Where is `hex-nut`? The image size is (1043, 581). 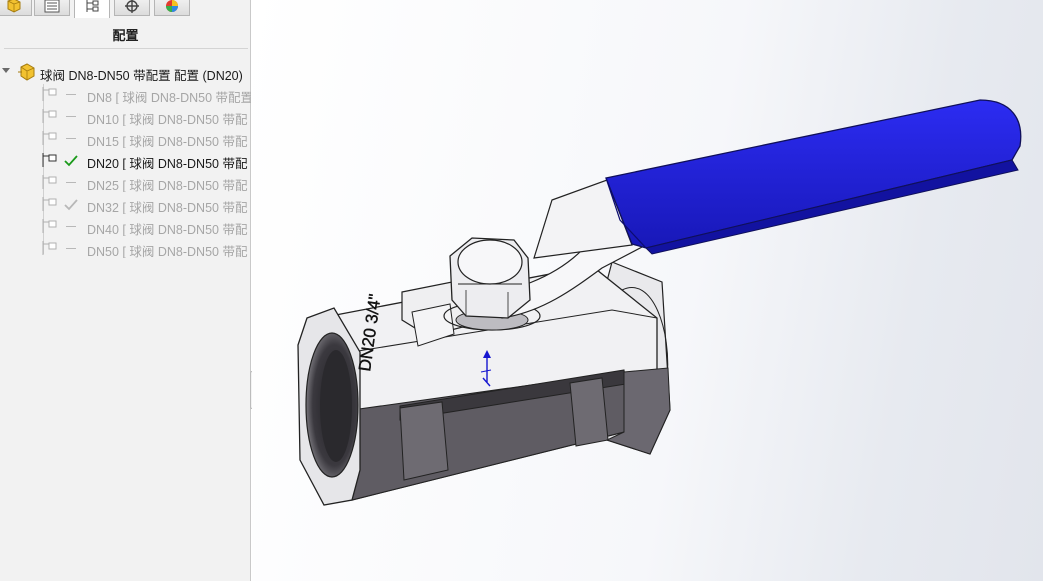 hex-nut is located at coordinates (490, 278).